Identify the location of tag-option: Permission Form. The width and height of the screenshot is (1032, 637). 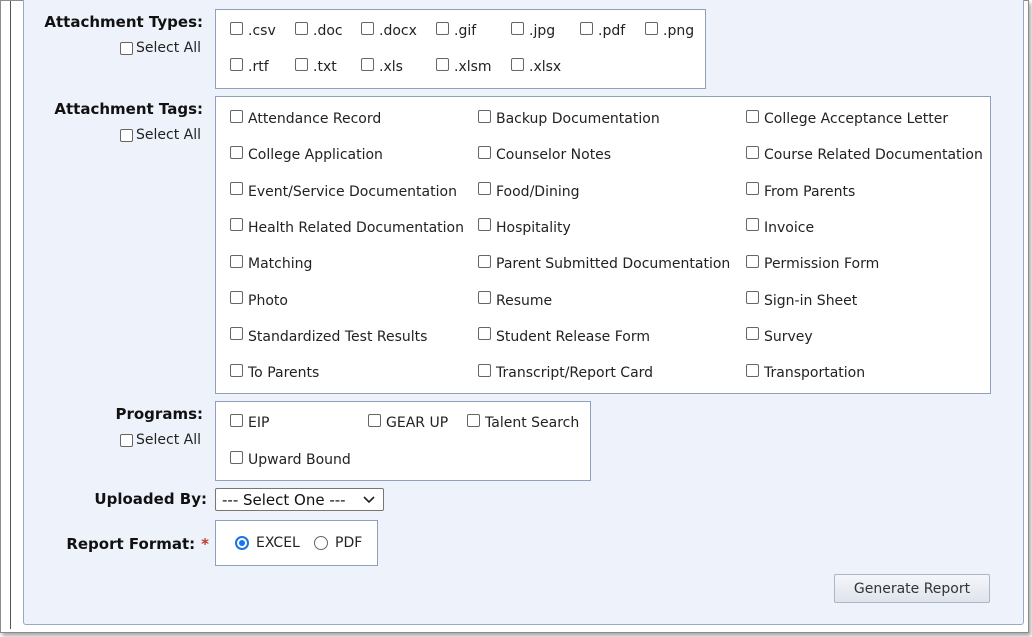
(813, 263).